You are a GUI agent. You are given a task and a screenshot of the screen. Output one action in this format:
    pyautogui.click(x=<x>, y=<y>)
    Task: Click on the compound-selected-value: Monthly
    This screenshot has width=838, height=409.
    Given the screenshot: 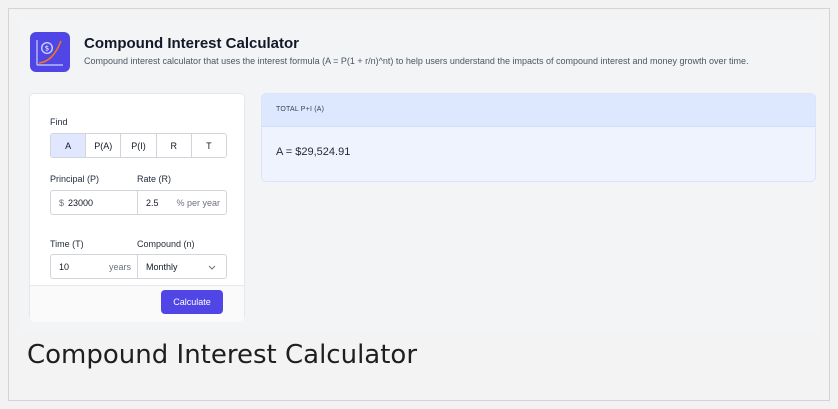 What is the action you would take?
    pyautogui.click(x=162, y=266)
    